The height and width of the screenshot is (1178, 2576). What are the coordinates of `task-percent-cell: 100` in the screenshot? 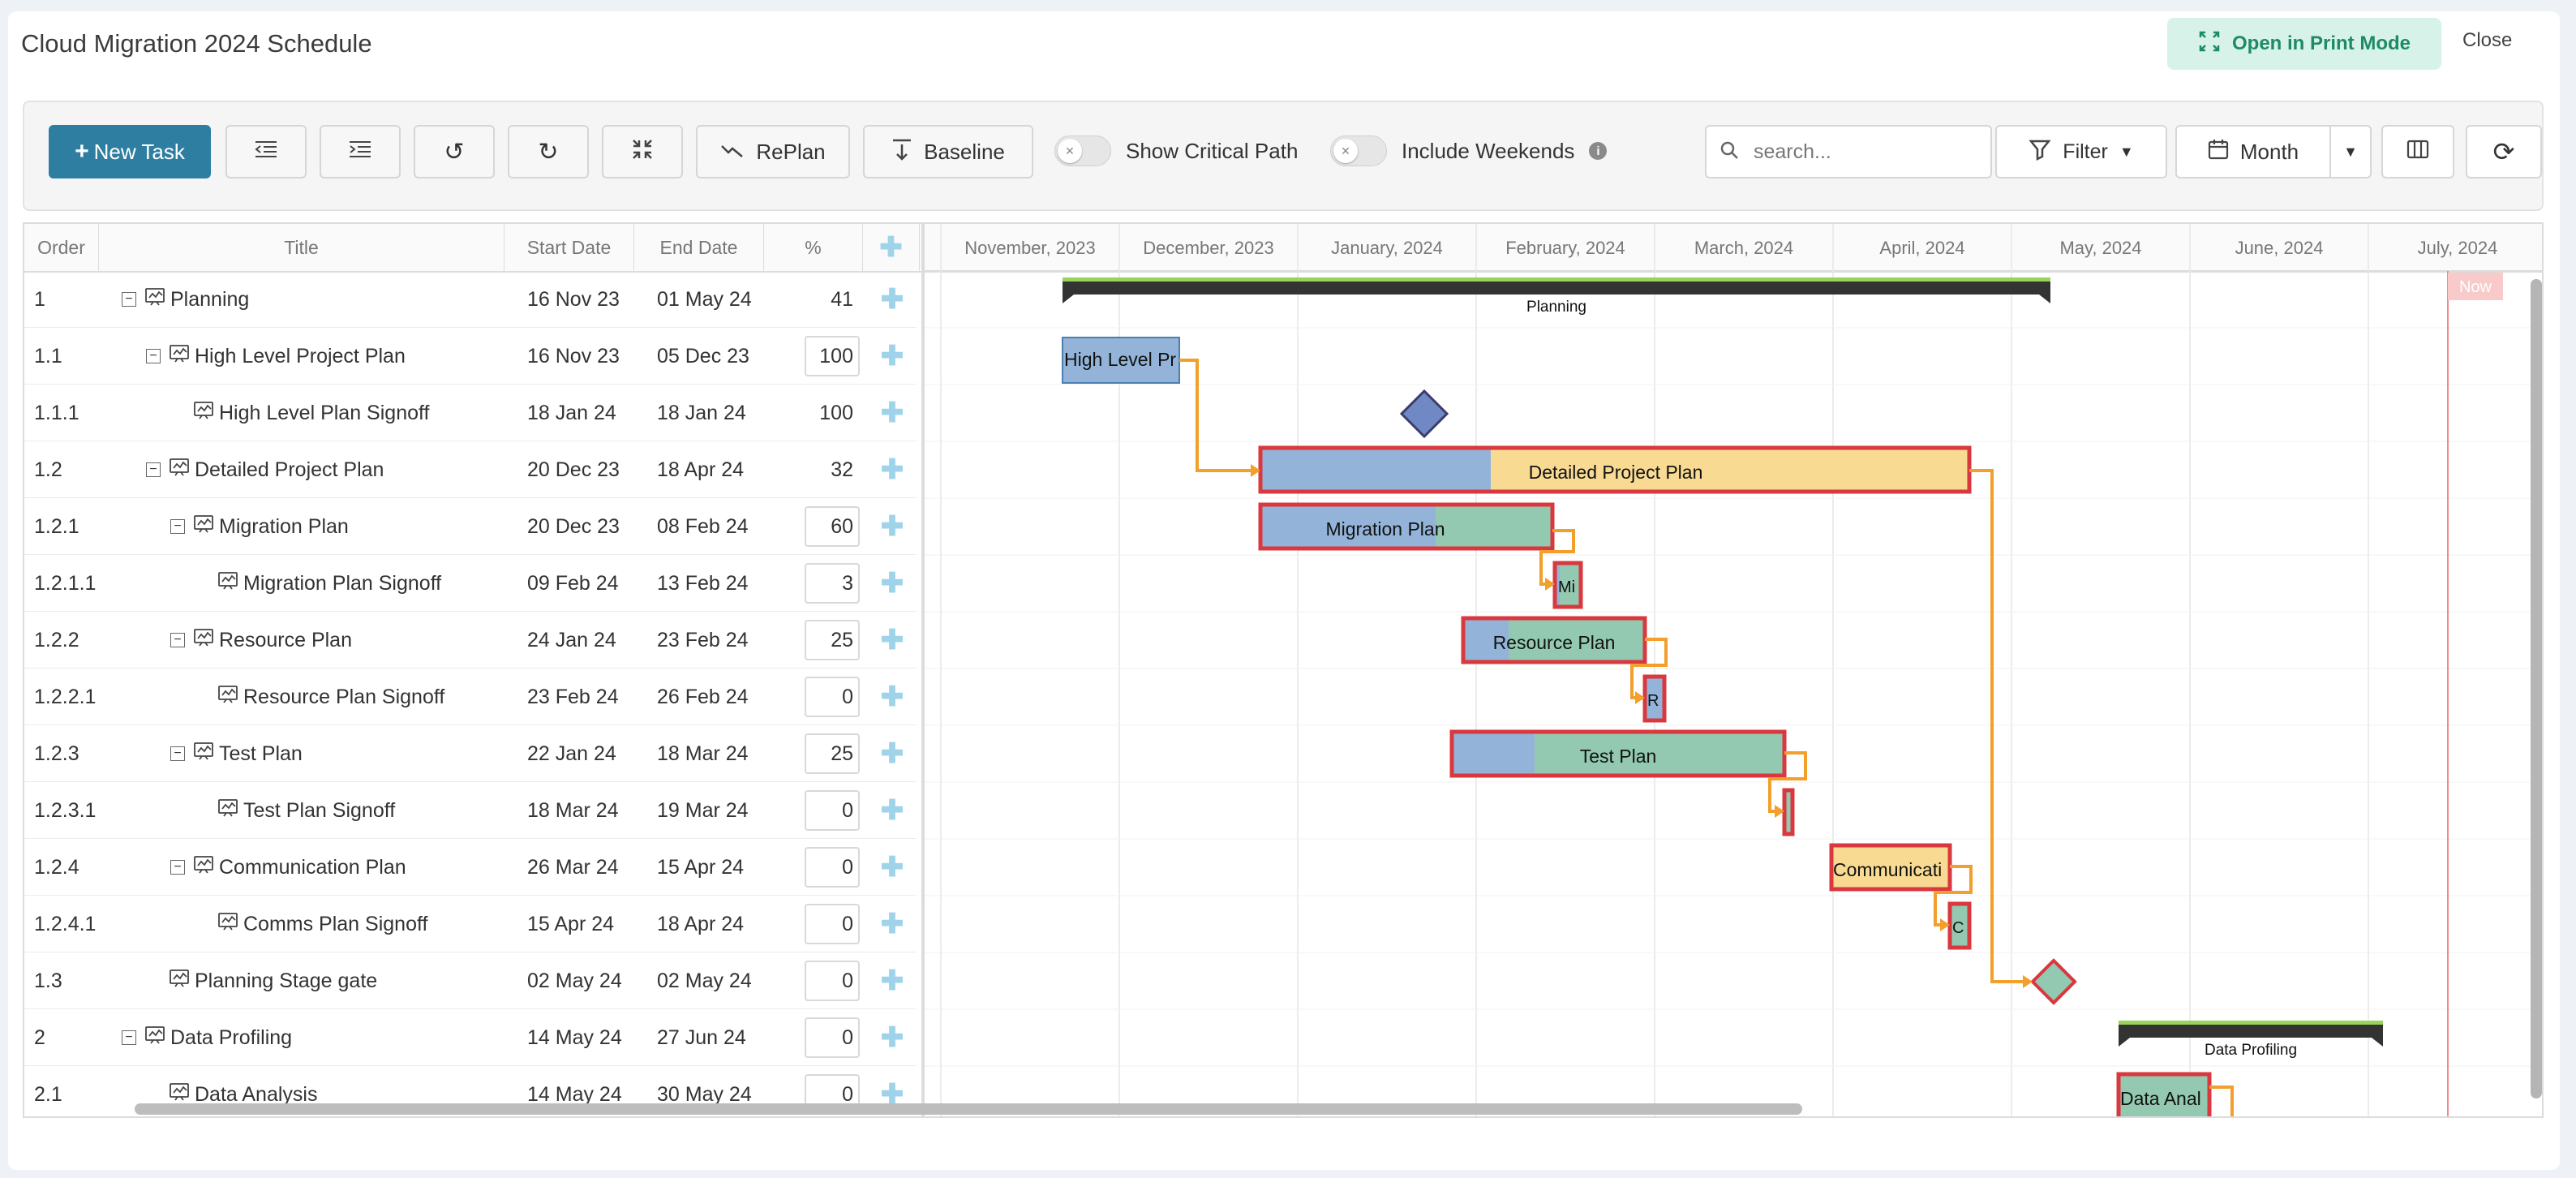 It's located at (831, 356).